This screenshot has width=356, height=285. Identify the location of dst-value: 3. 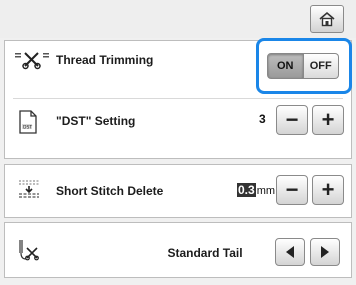
(262, 119).